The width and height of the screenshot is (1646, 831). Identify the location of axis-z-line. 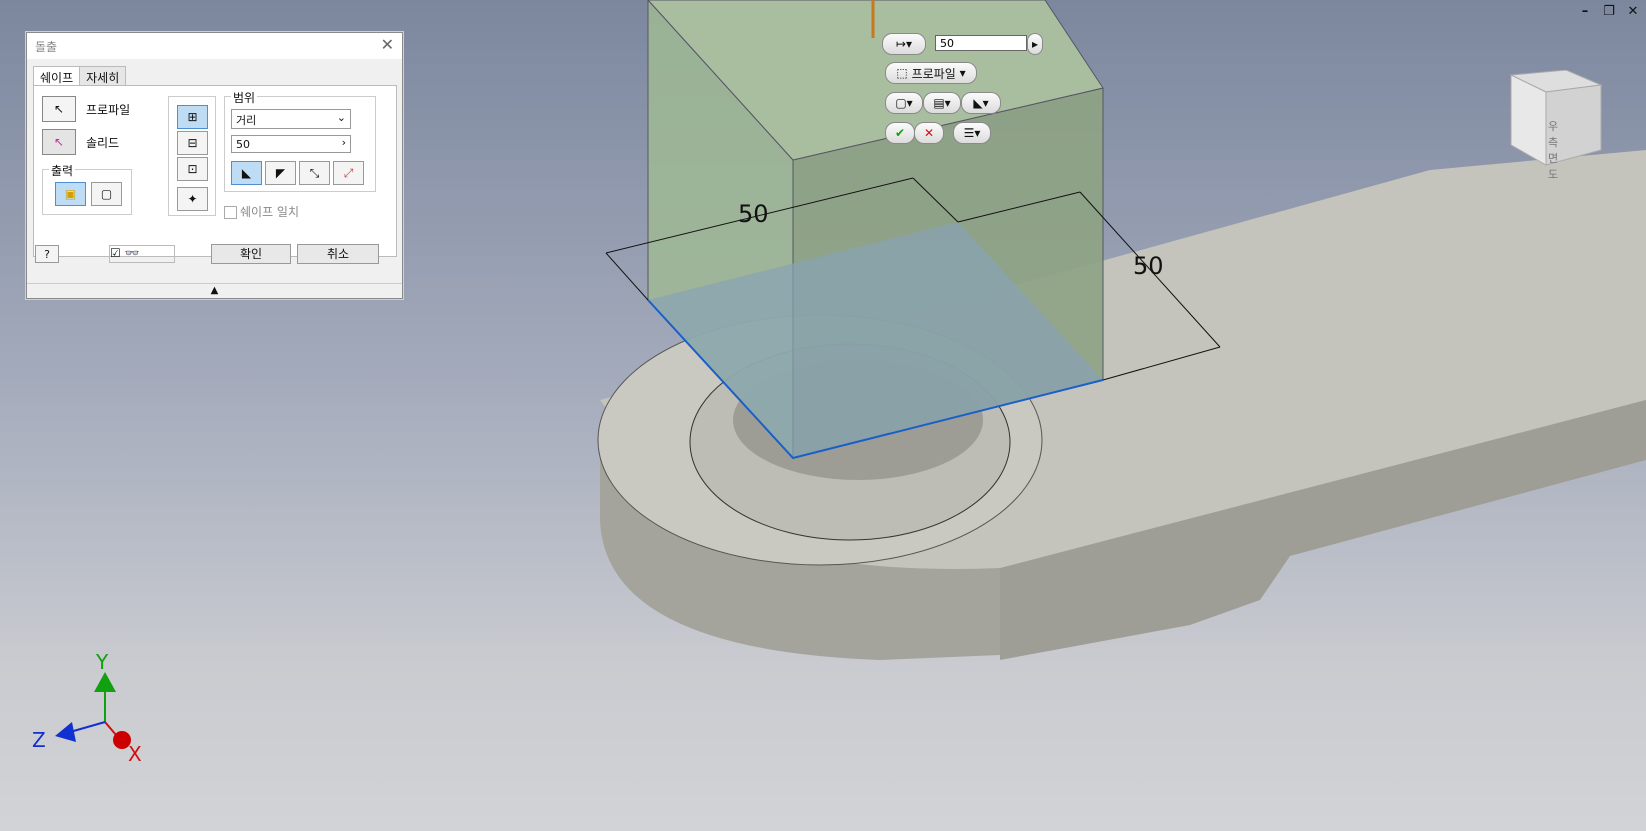
(87, 727).